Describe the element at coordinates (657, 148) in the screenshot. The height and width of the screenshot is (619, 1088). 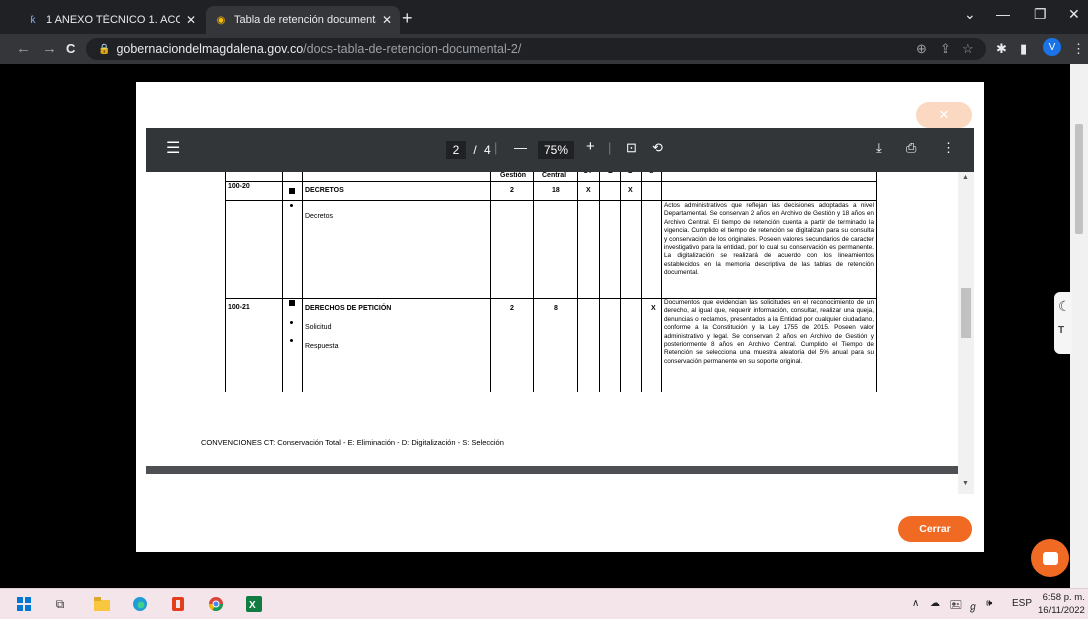
I see `rotate-icon: ⟲` at that location.